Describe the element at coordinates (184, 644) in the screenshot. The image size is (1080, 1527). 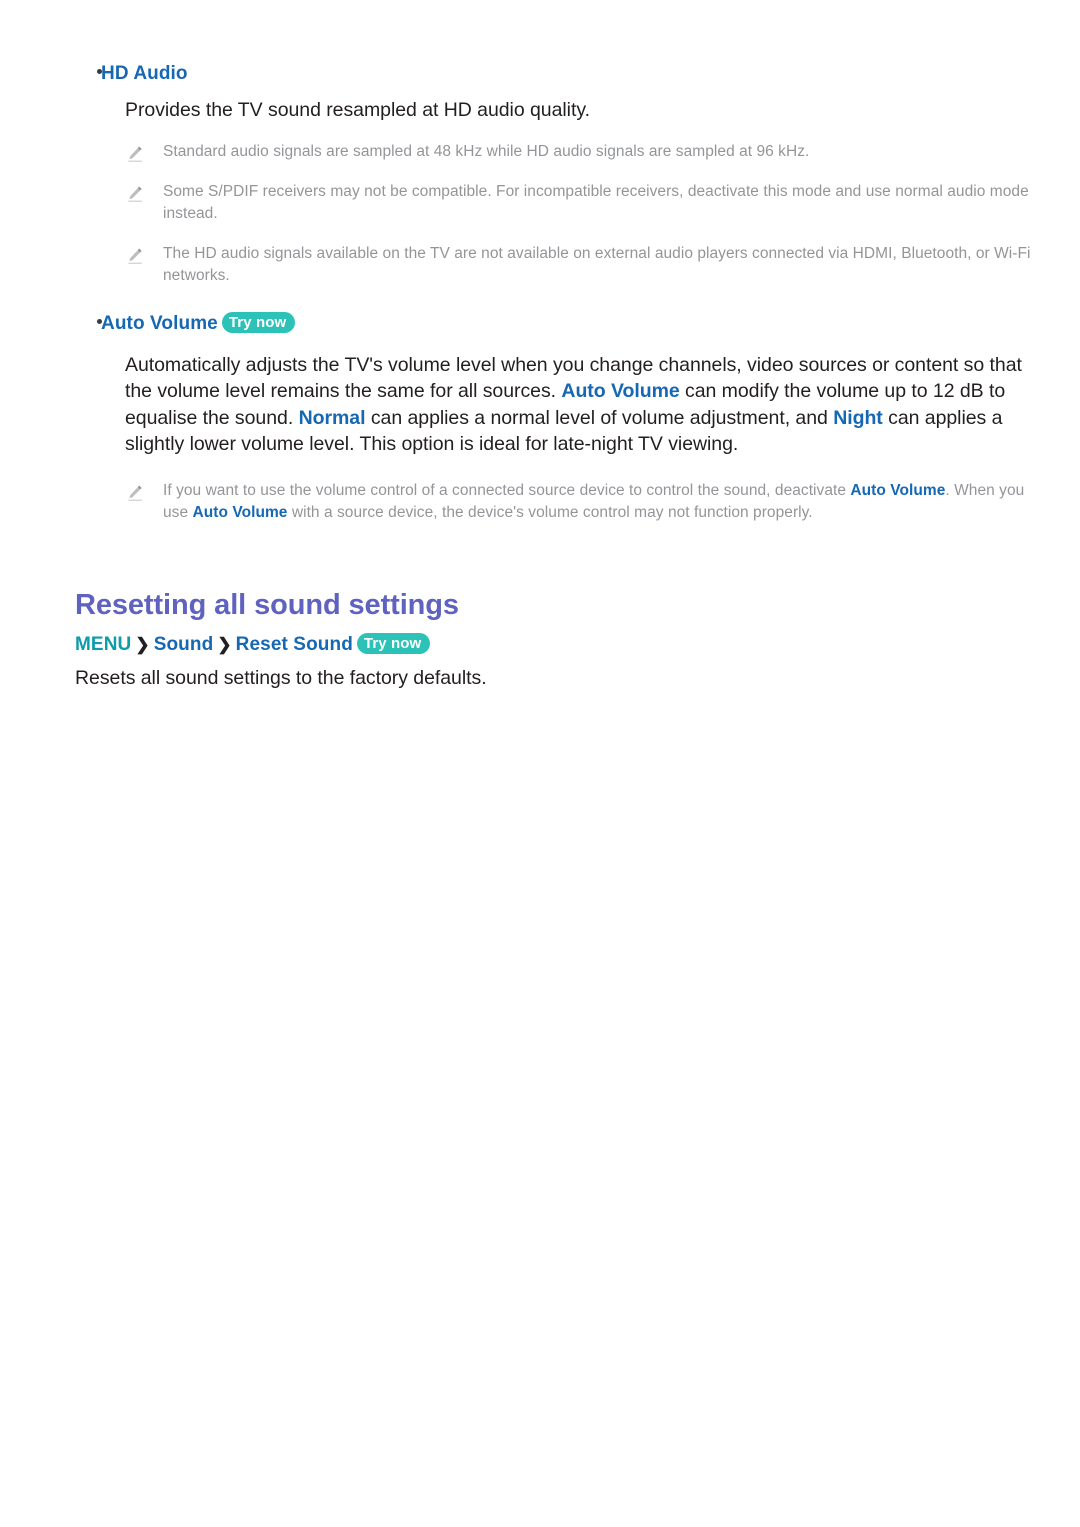
I see `breadcrumb-item-sound: Sound` at that location.